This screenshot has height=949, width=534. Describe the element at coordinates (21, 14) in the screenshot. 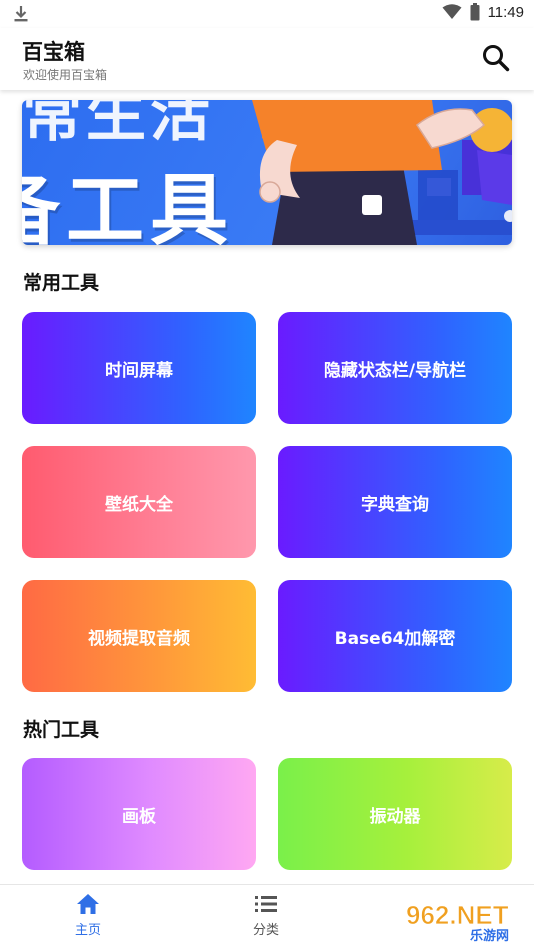

I see `download-icon` at that location.